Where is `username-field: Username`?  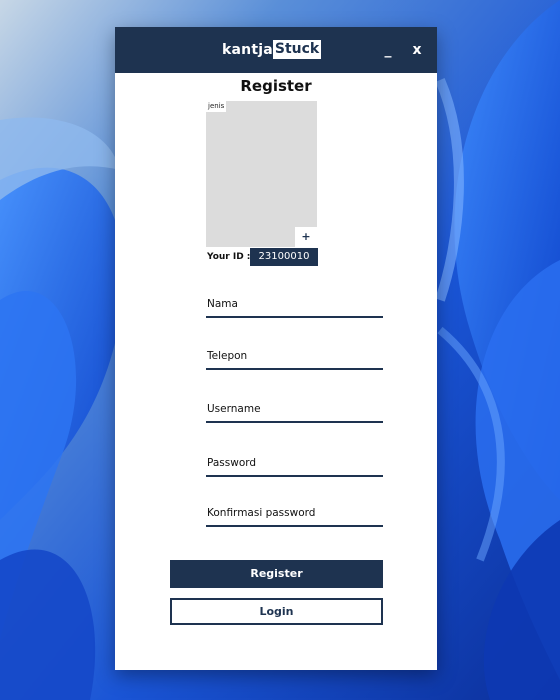 username-field: Username is located at coordinates (294, 410).